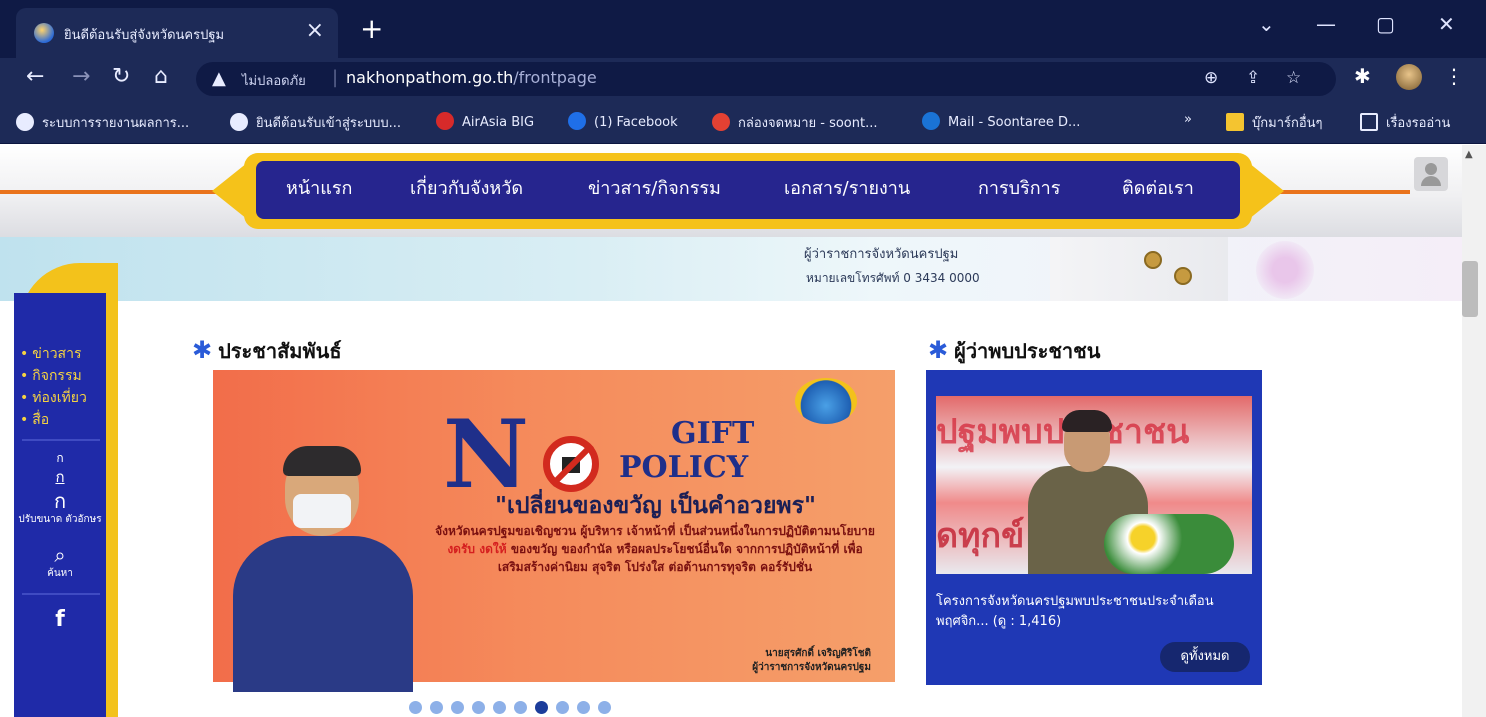  What do you see at coordinates (1409, 77) in the screenshot?
I see `profile-avatar` at bounding box center [1409, 77].